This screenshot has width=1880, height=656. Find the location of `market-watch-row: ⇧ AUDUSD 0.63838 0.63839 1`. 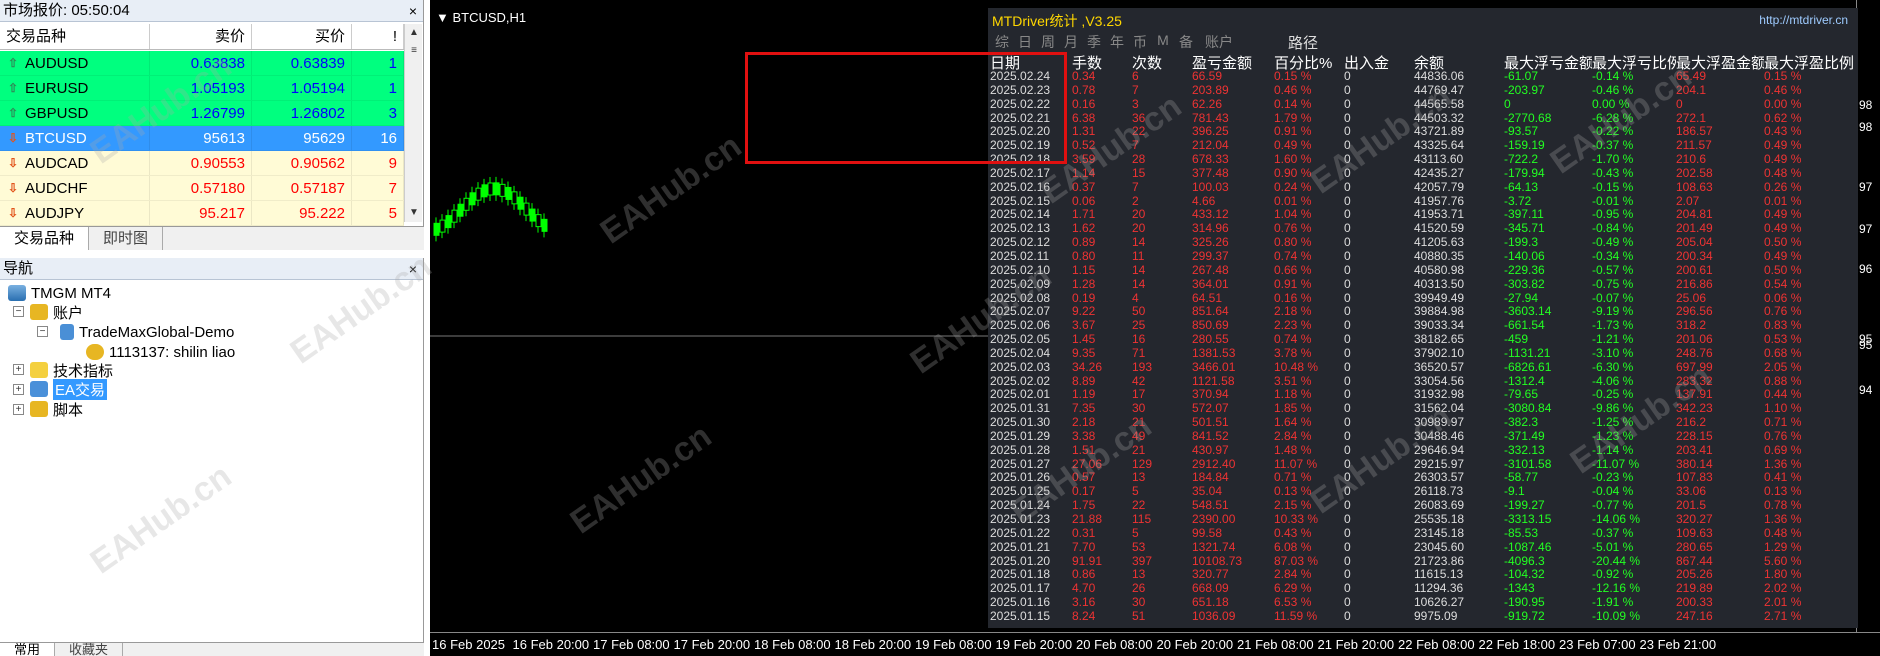

market-watch-row: ⇧ AUDUSD 0.63838 0.63839 1 is located at coordinates (202, 63).